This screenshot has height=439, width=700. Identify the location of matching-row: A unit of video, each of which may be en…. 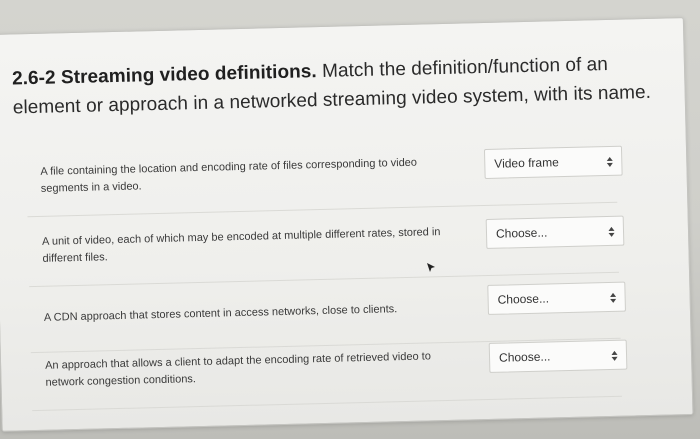
(326, 251).